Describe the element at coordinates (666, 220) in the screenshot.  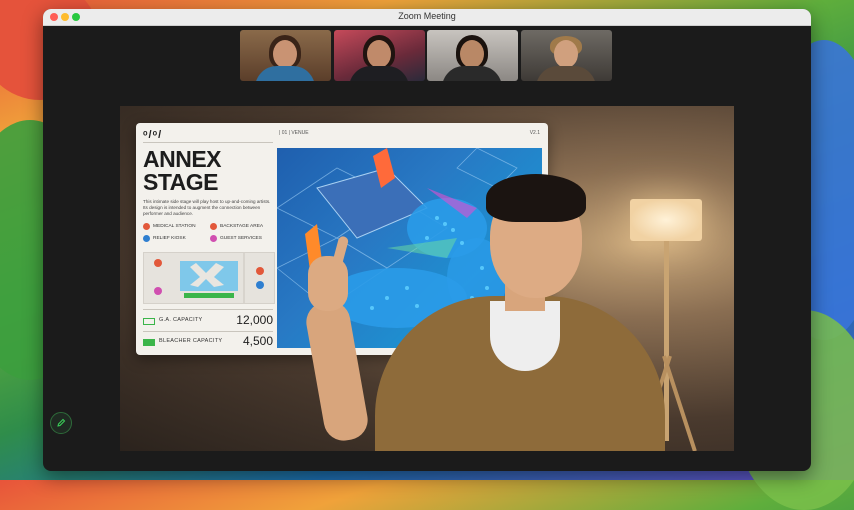
I see `floor-lamp` at that location.